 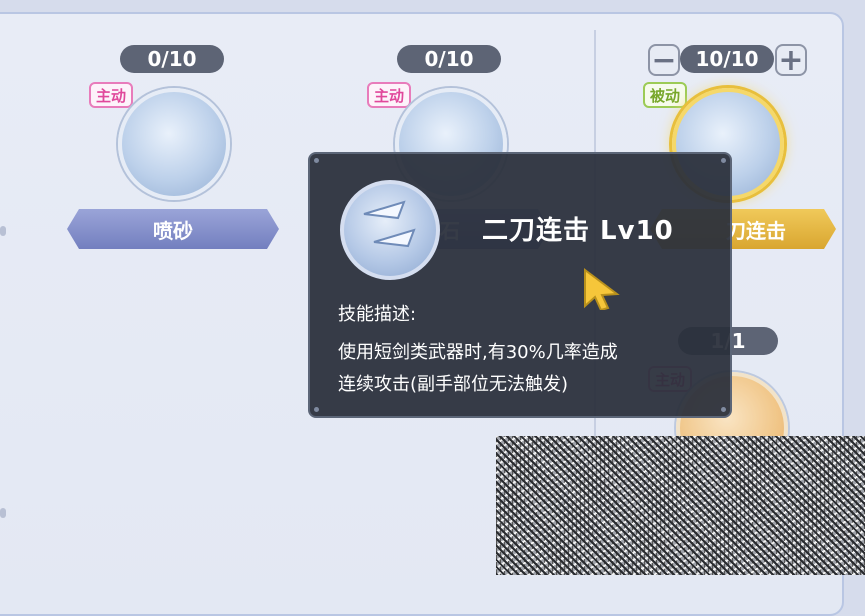 What do you see at coordinates (727, 59) in the screenshot?
I see `skill-level-counter: 10/10` at bounding box center [727, 59].